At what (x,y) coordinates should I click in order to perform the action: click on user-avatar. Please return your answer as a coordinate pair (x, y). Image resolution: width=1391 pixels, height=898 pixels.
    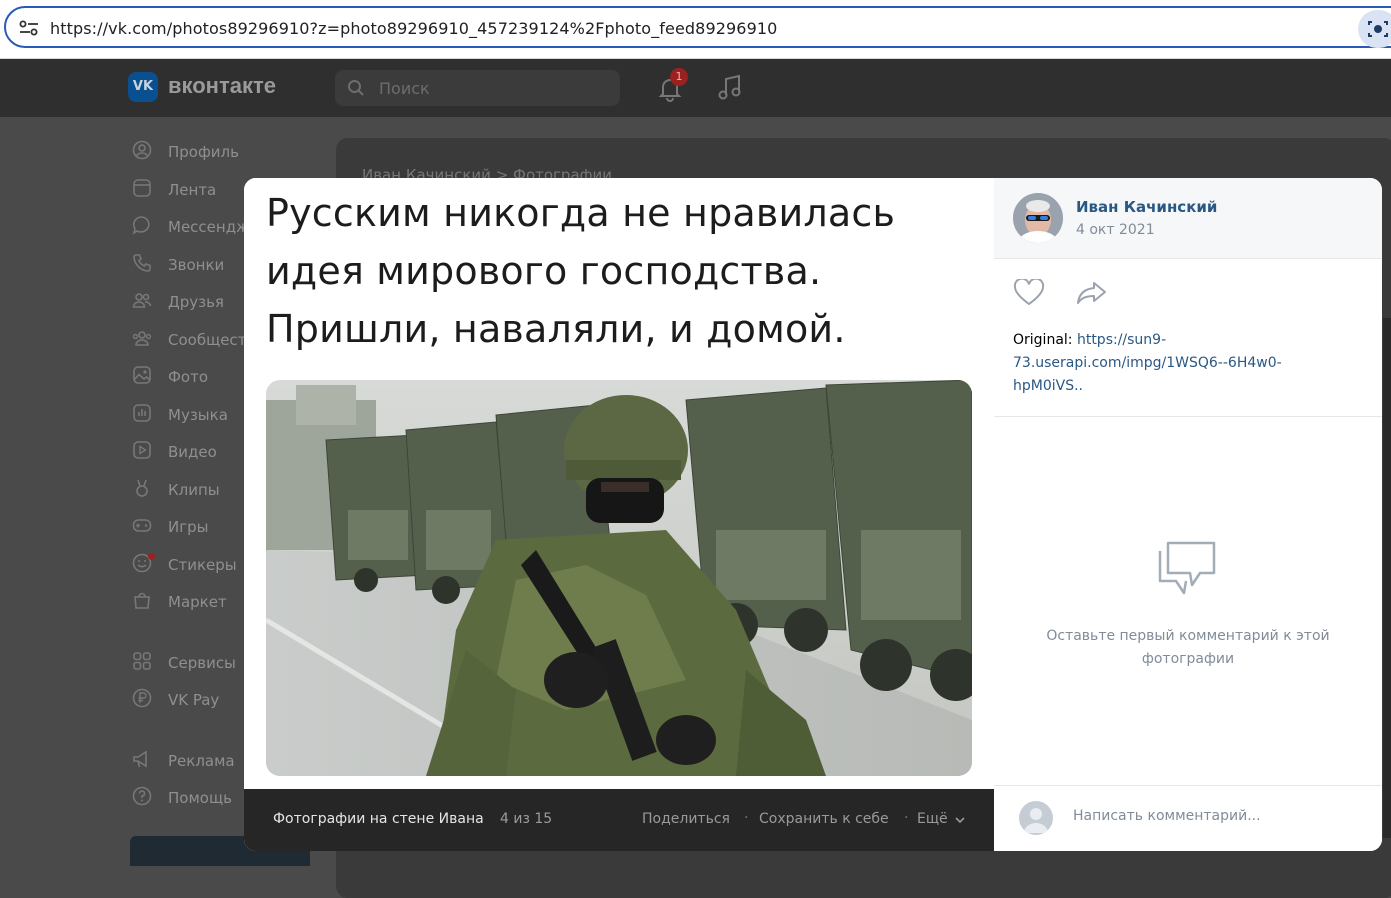
    Looking at the image, I should click on (1036, 818).